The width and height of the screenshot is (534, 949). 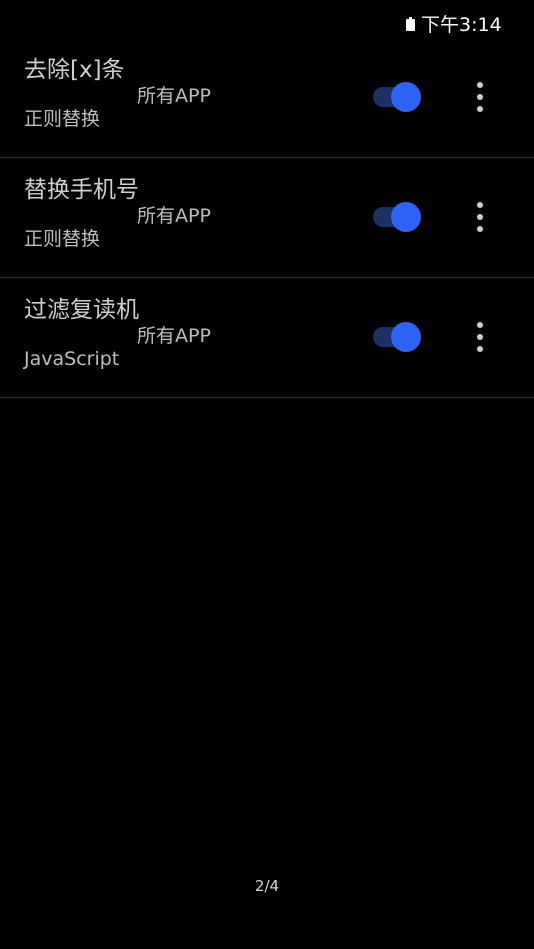 I want to click on rule-type: JavaScript, so click(x=72, y=359).